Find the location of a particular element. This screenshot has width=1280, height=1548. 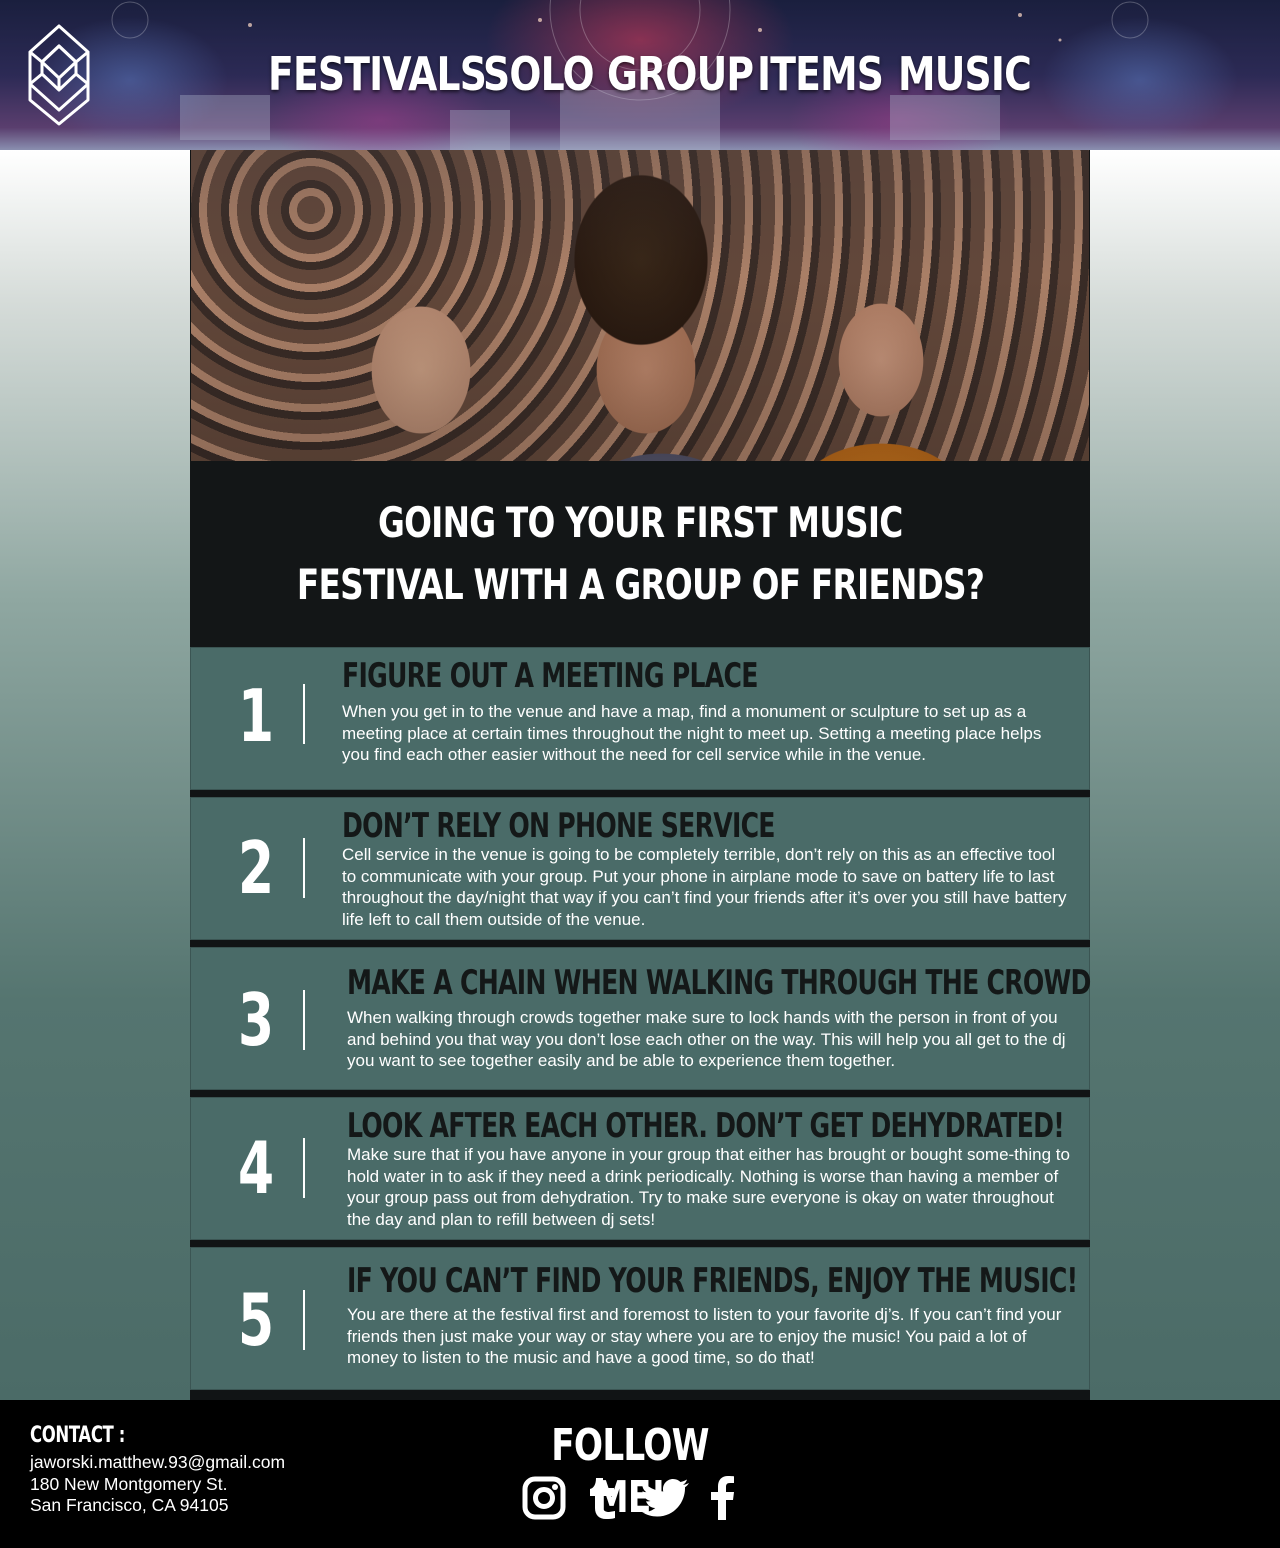

tip-number: 2 is located at coordinates (256, 868).